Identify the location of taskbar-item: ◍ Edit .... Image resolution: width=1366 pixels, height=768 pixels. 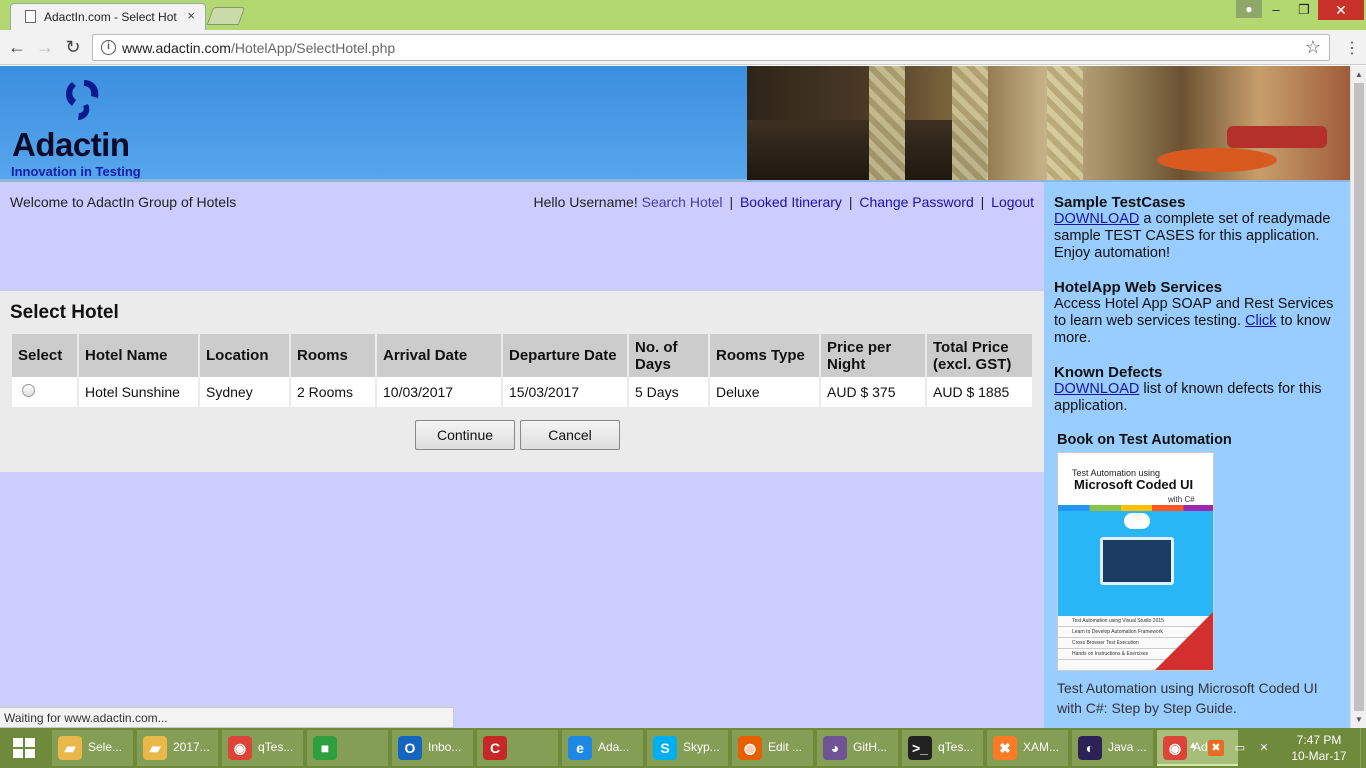
(772, 748).